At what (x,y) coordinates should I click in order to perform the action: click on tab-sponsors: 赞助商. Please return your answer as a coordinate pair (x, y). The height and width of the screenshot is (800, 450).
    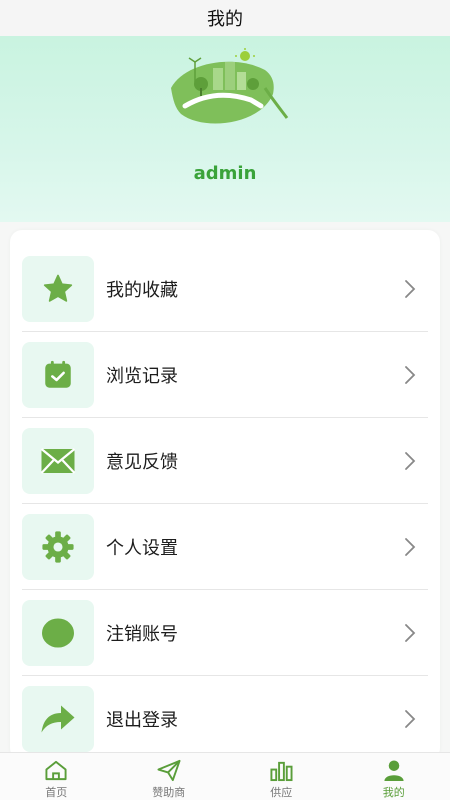
    Looking at the image, I should click on (169, 776).